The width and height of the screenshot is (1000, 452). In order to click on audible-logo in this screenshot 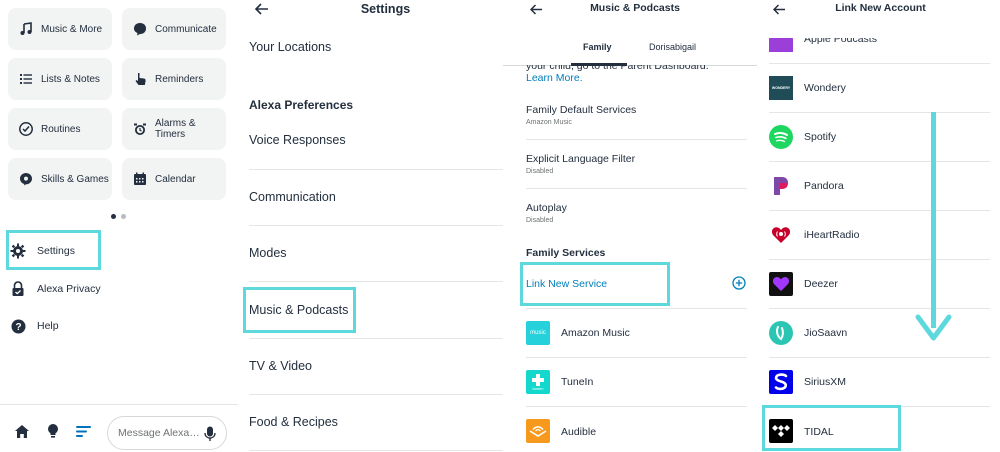, I will do `click(538, 431)`.